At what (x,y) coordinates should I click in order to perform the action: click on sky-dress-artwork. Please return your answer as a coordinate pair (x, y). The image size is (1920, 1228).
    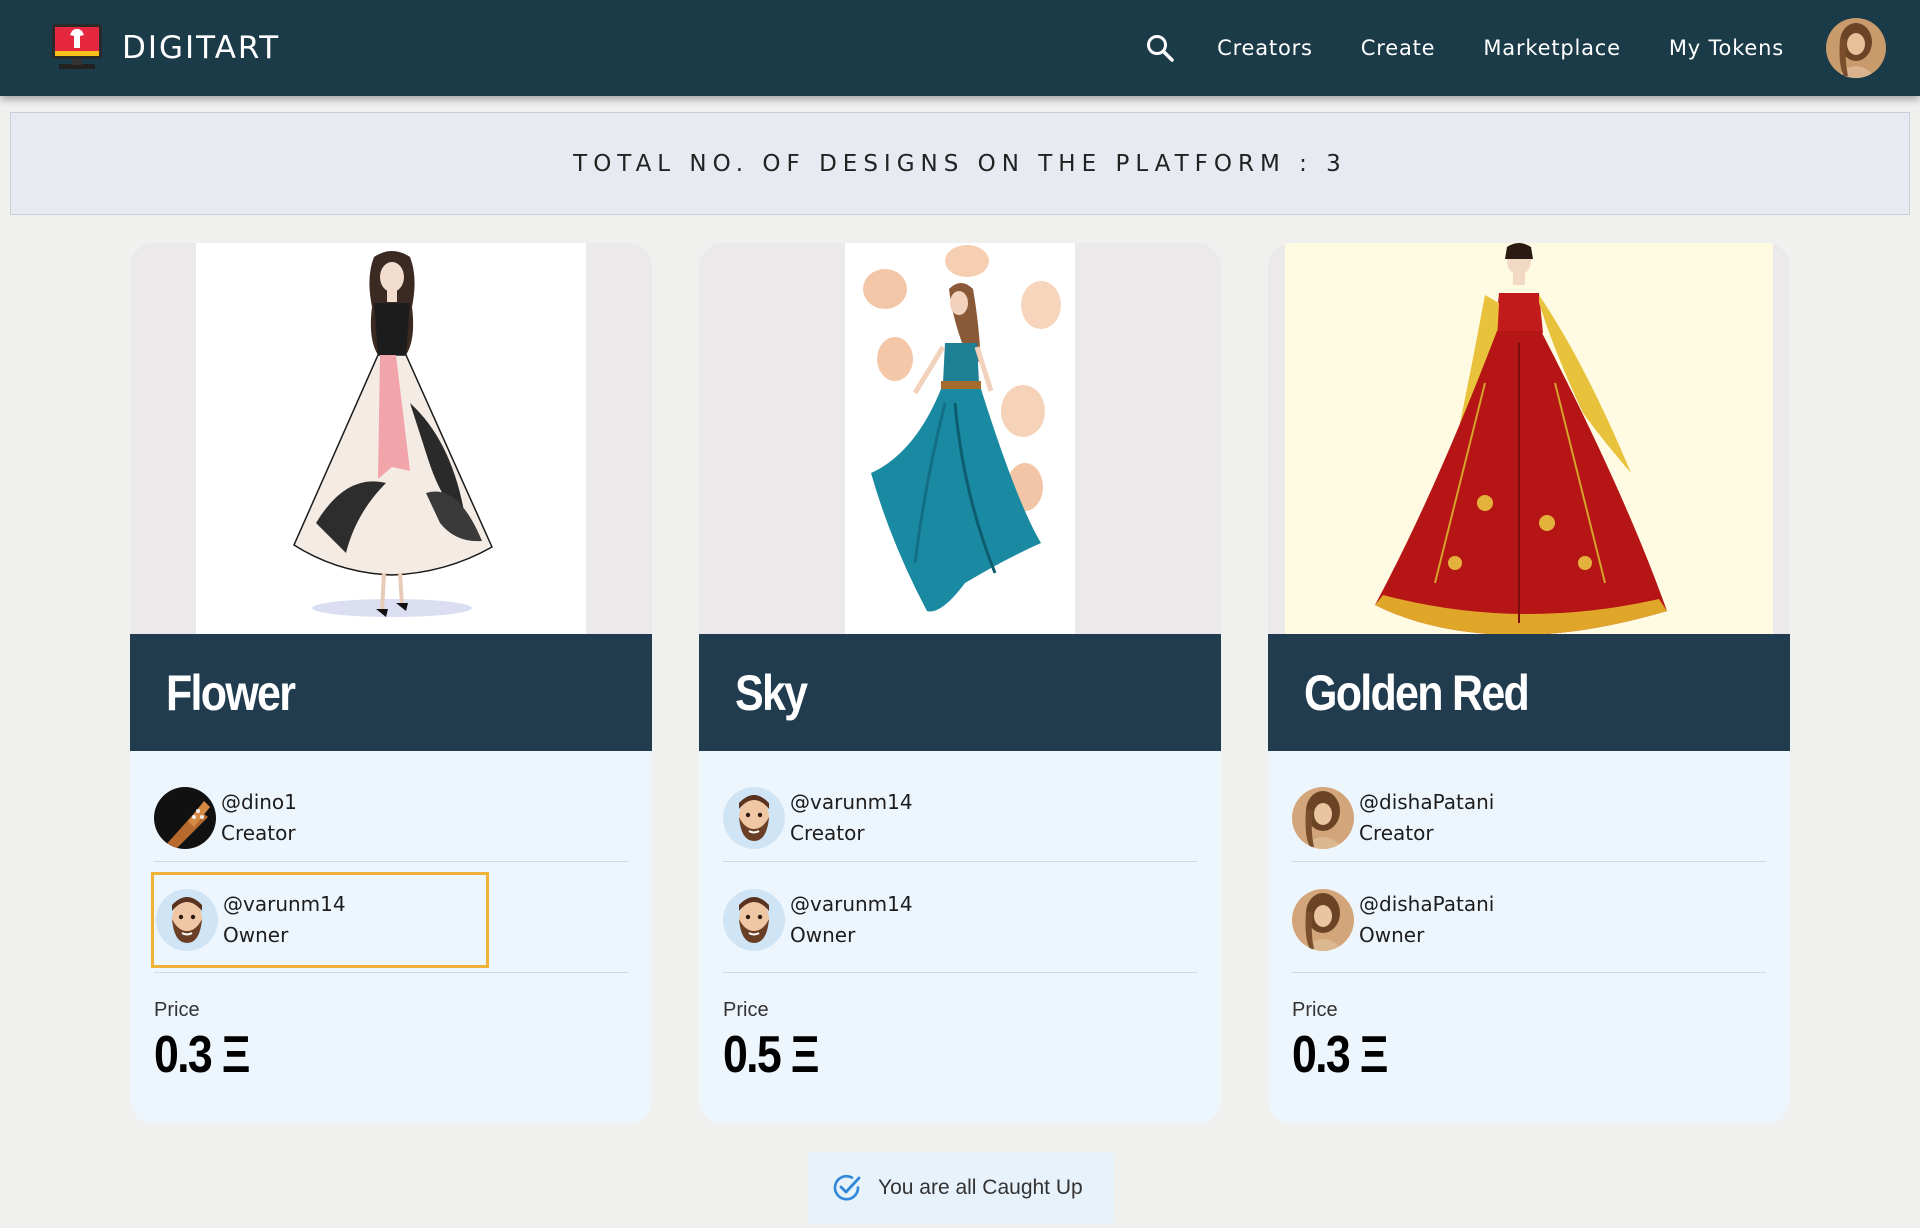
    Looking at the image, I should click on (960, 438).